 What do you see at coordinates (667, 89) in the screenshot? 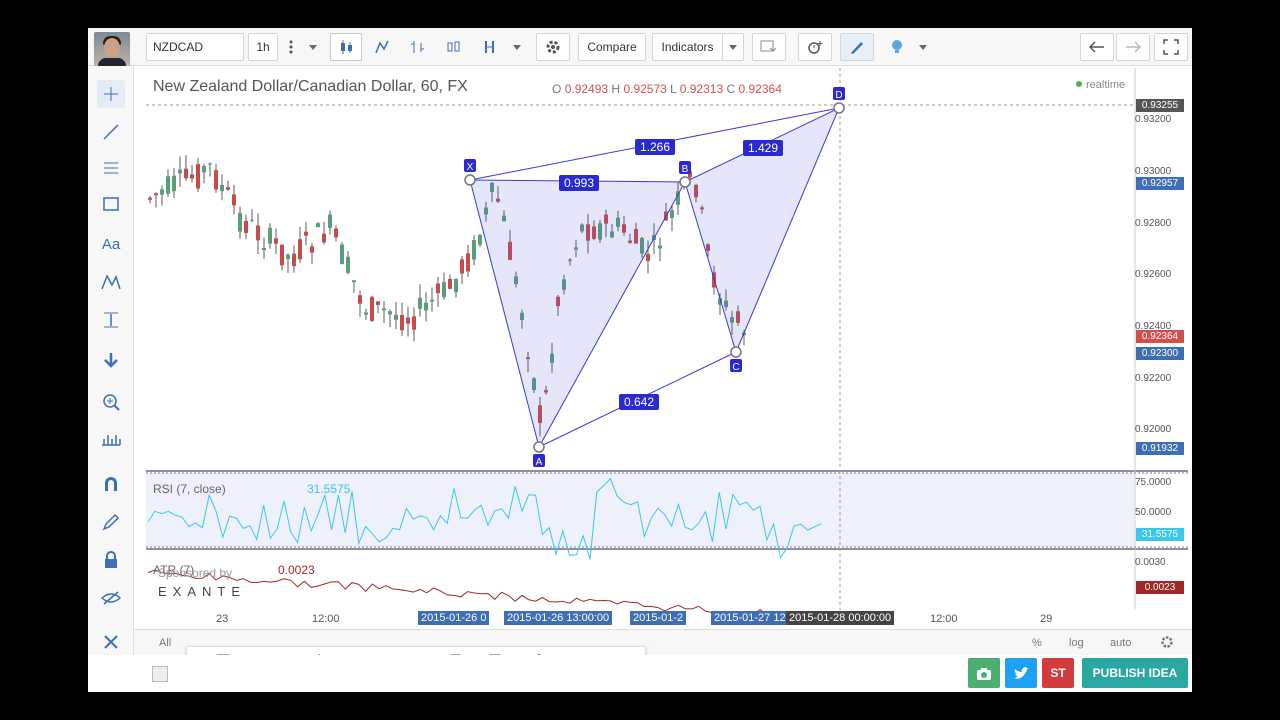
I see `ohlc-readout: O 0.92493 H 0.92573 L 0.92313 C 0.92364` at bounding box center [667, 89].